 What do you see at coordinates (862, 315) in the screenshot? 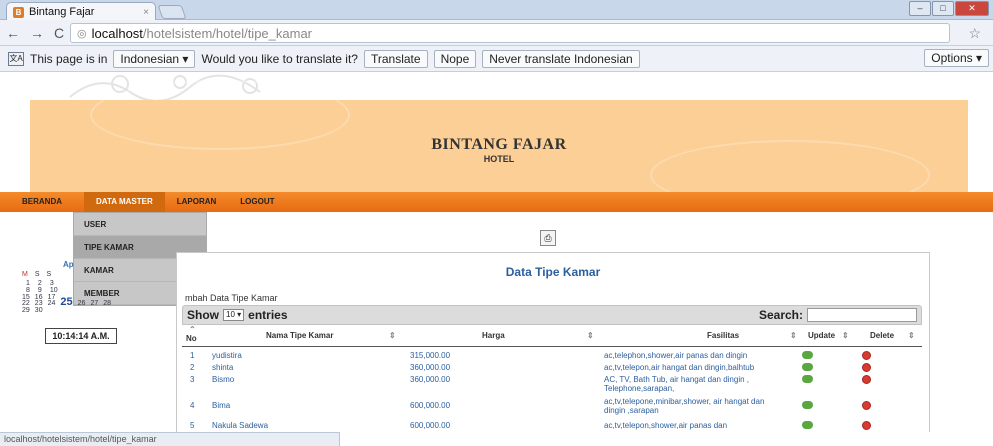
I see `search-input` at bounding box center [862, 315].